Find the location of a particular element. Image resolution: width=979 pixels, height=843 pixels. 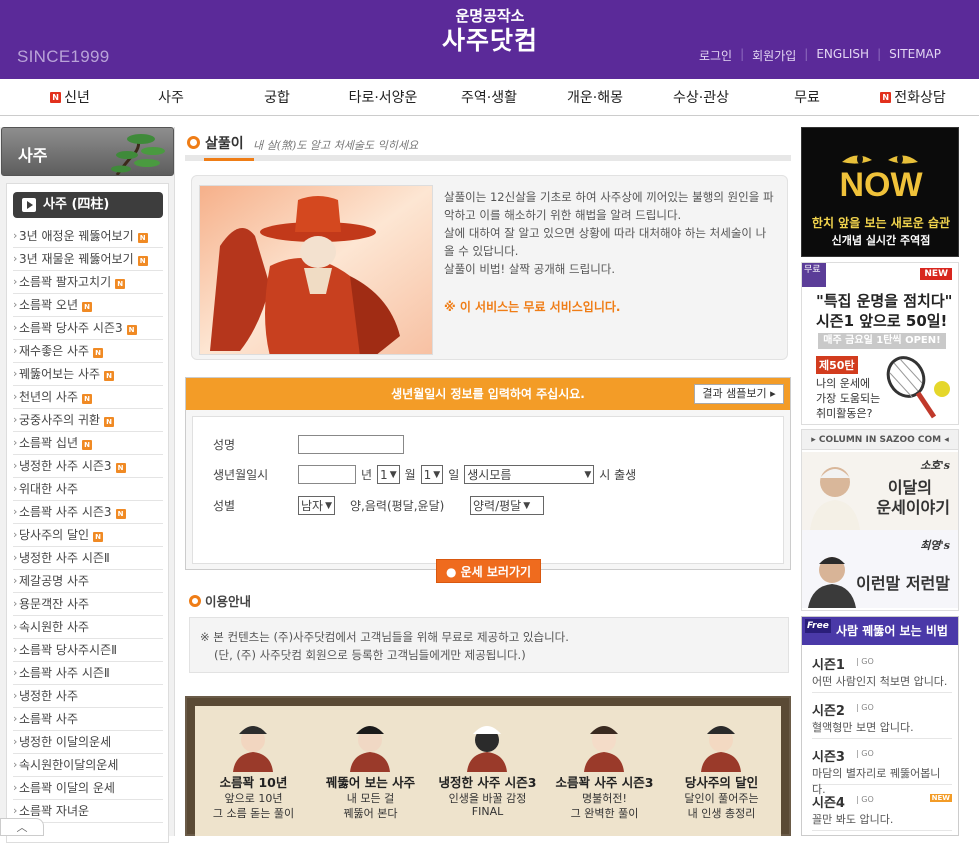

season-item: 시즌3 | GO 마담의 별자리로 꿰뚫어봅니다. is located at coordinates (882, 767).